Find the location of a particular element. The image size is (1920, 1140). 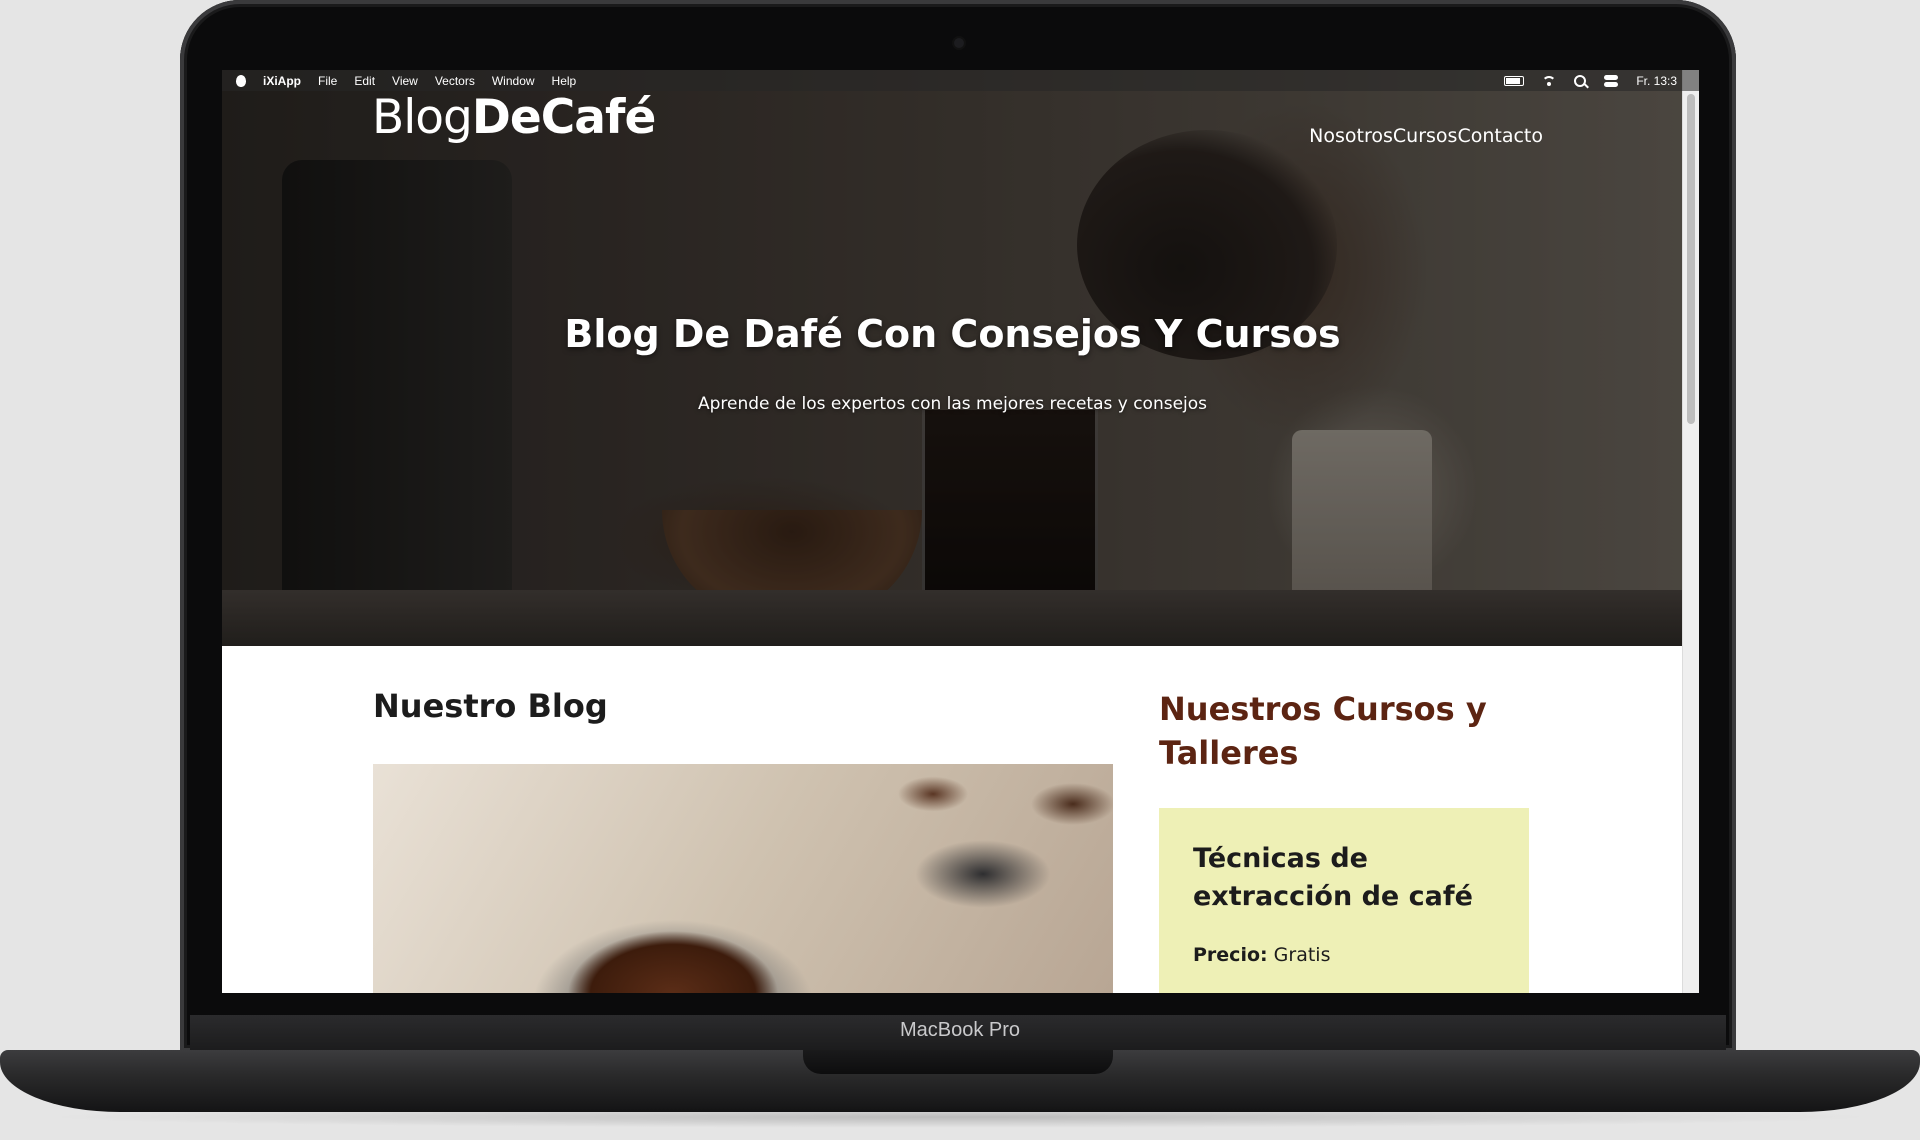

battery-icon is located at coordinates (1514, 80).